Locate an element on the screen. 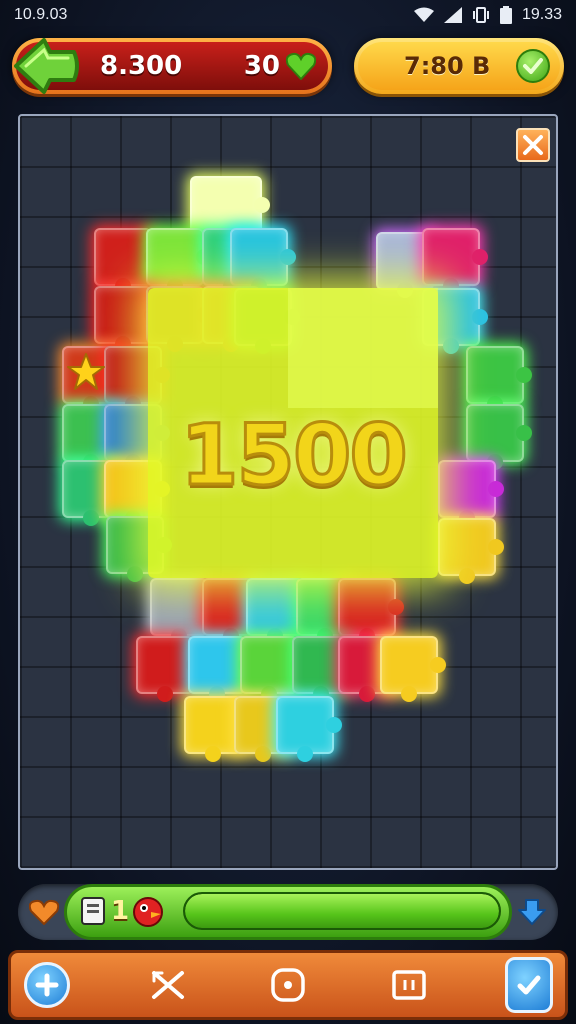 Image resolution: width=576 pixels, height=1024 pixels. target-icon is located at coordinates (288, 985).